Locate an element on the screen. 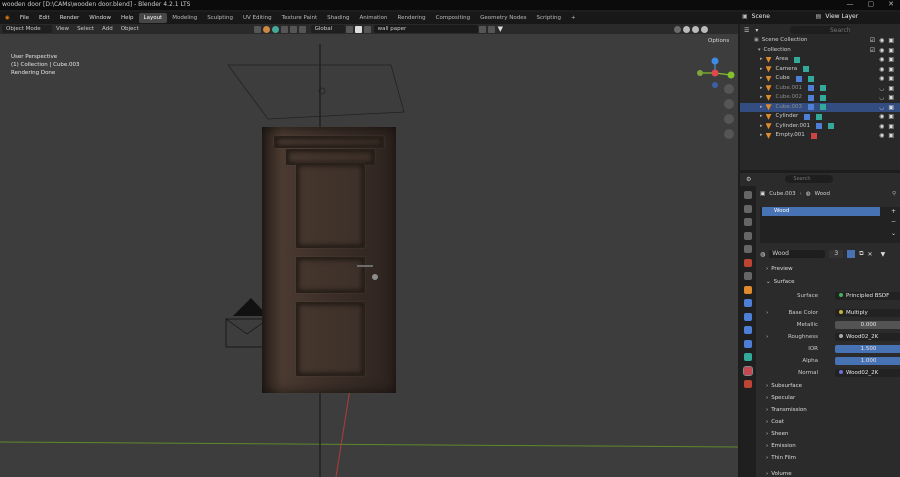 The width and height of the screenshot is (900, 477). outliner-item-cylinder: ▸ Cylinder ◉ ▣ is located at coordinates (820, 117).